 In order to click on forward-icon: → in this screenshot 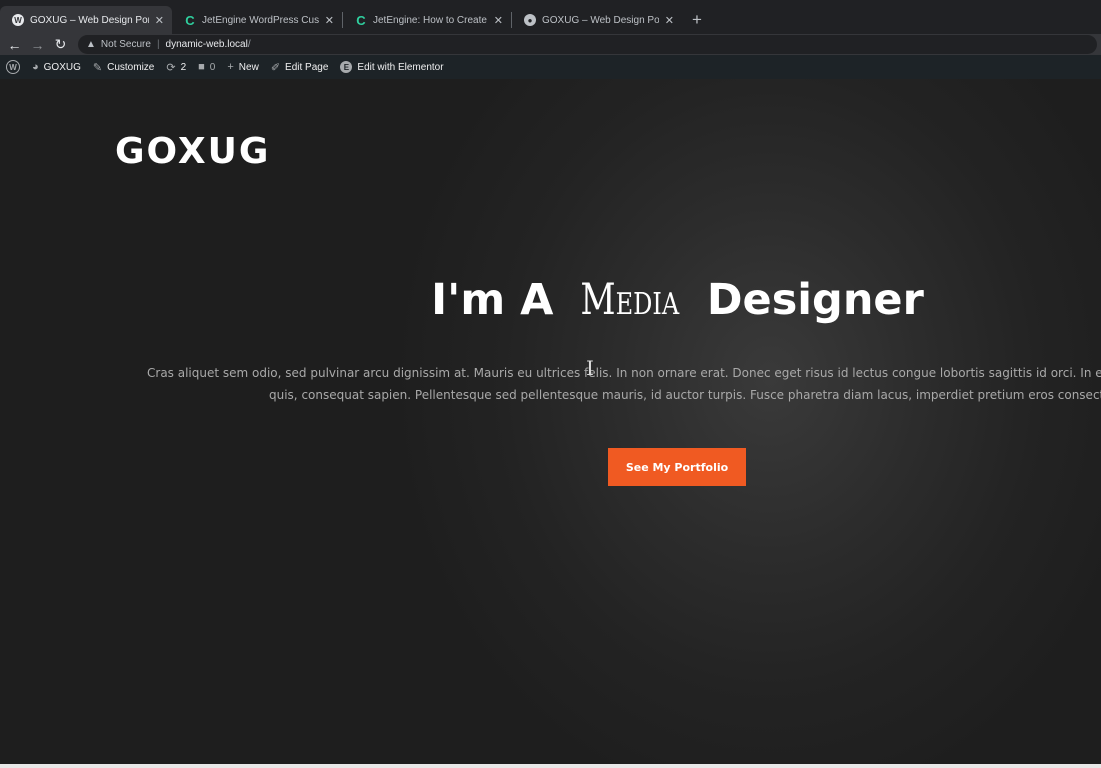, I will do `click(37, 45)`.